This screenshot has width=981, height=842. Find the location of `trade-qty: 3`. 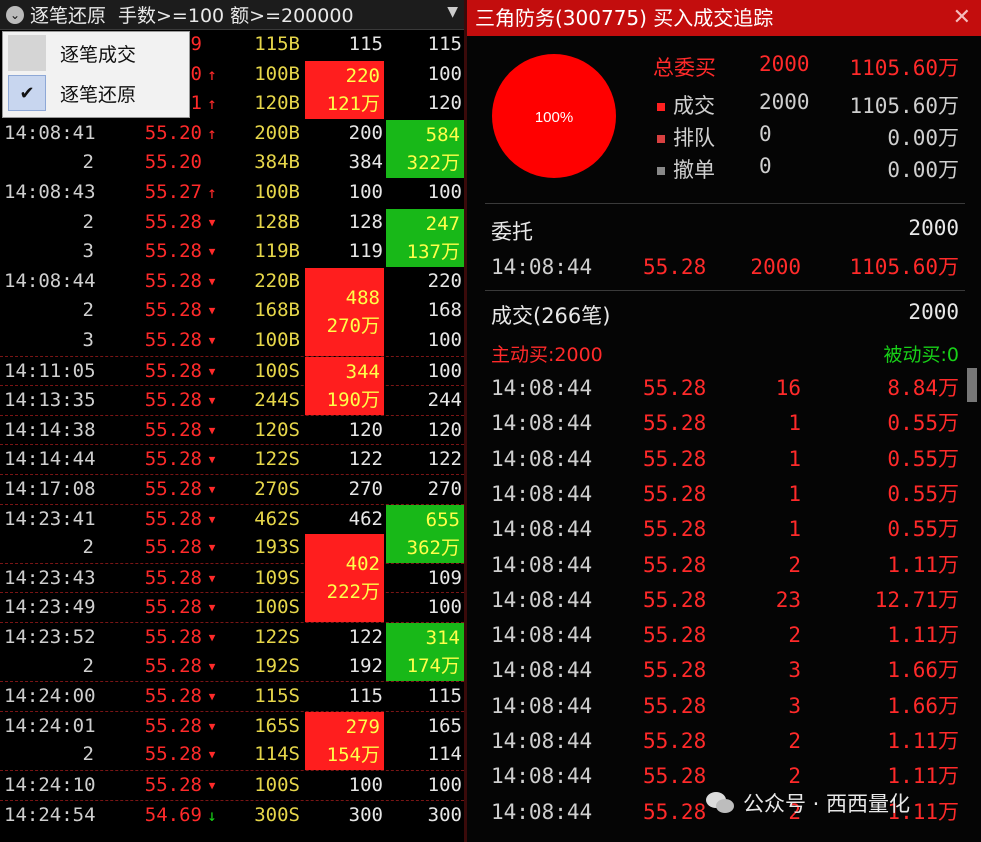

trade-qty: 3 is located at coordinates (794, 705).